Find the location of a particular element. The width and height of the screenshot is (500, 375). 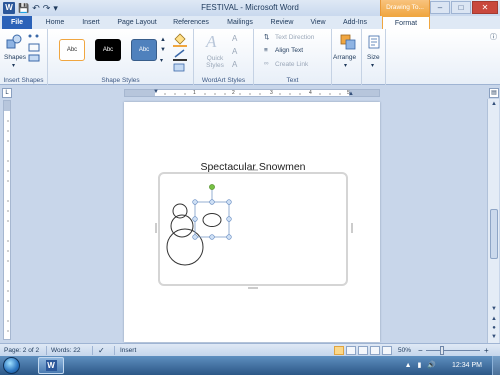

create-link-button: Create Link is located at coordinates (291, 64).